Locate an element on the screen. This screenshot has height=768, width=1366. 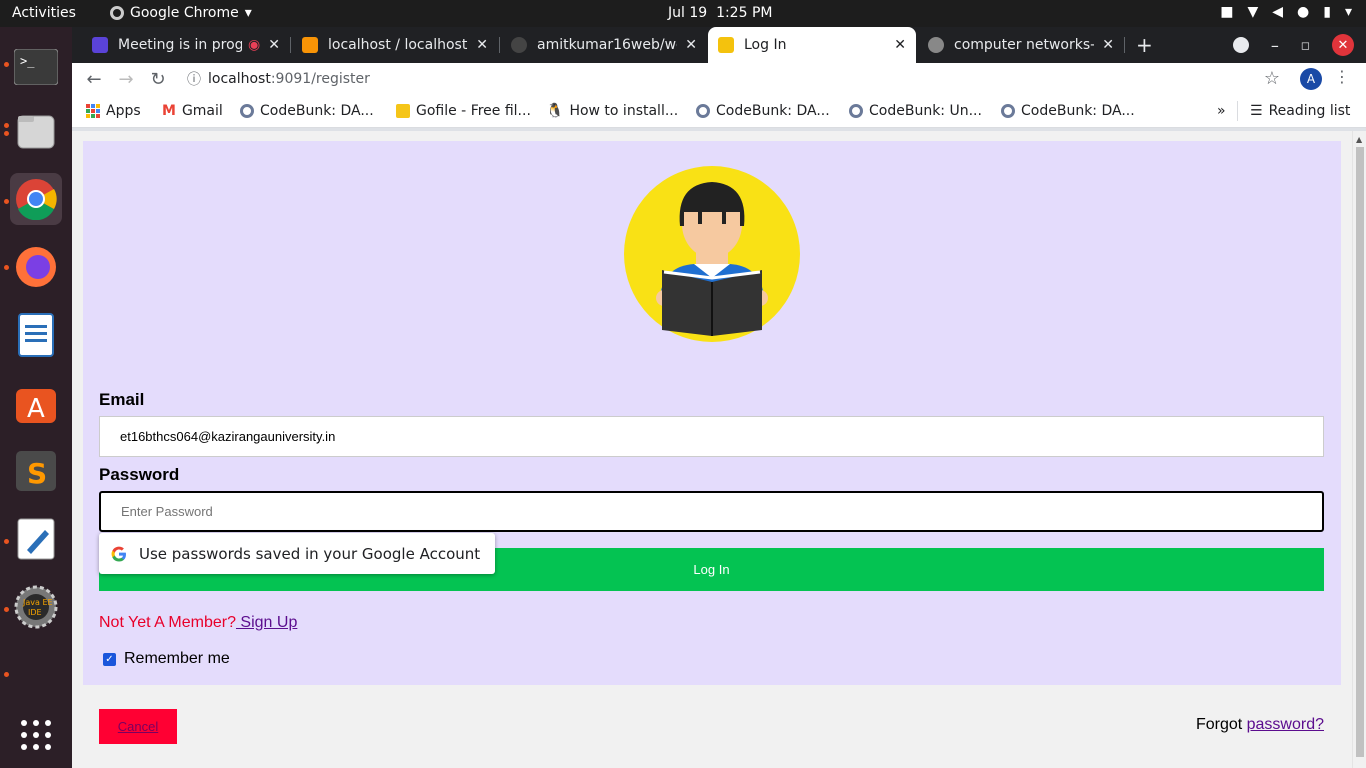
tab-login: Log In ✕ is located at coordinates (812, 45).